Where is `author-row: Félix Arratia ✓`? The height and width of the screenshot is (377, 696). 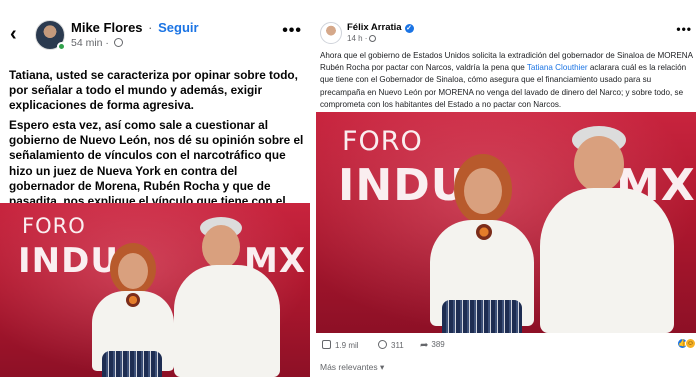 author-row: Félix Arratia ✓ is located at coordinates (380, 27).